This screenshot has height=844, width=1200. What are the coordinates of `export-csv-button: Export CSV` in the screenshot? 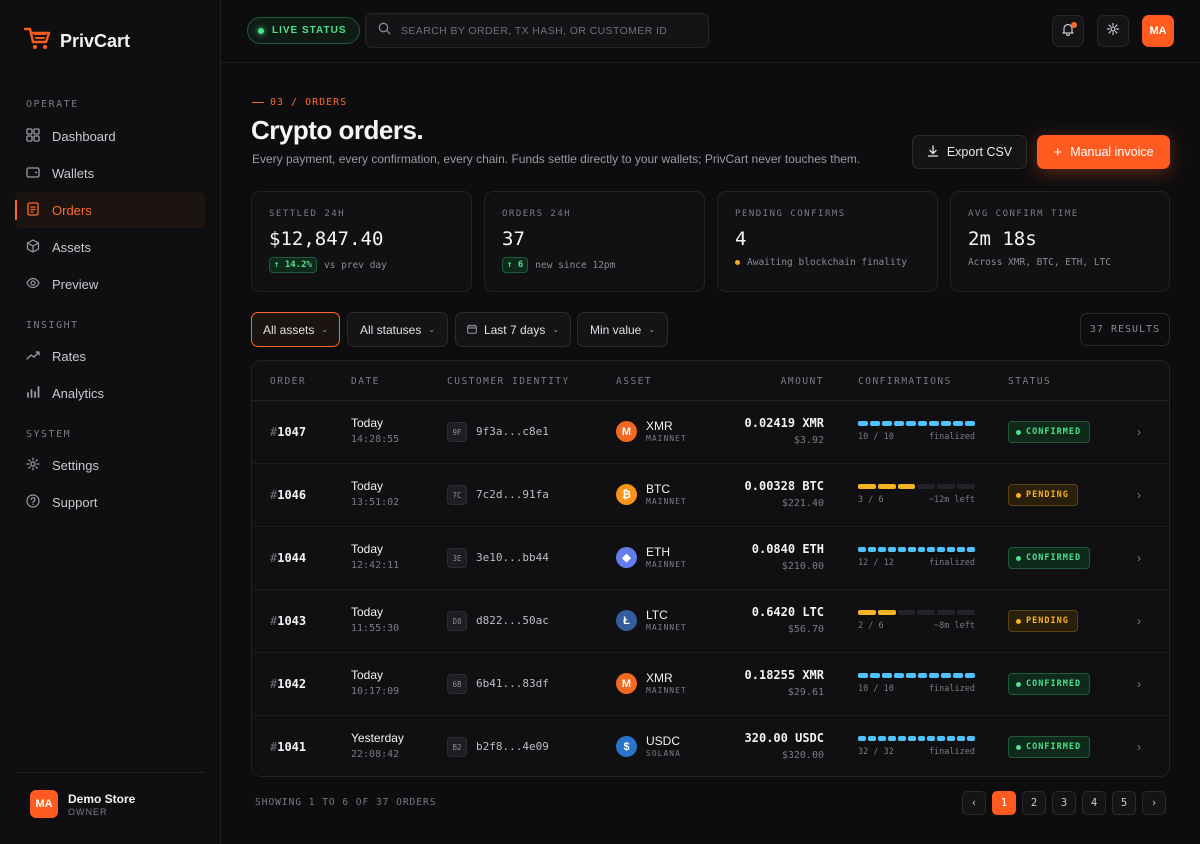 It's located at (969, 152).